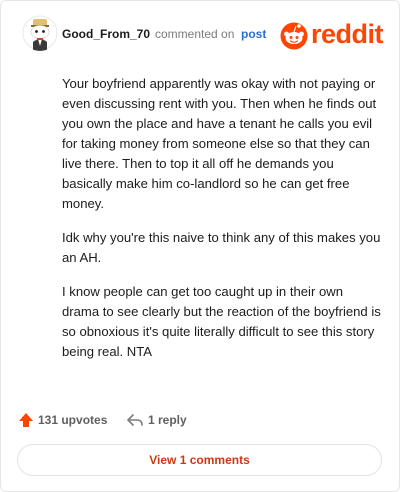 The image size is (400, 492). I want to click on view-comments-button: View 1 comments, so click(199, 460).